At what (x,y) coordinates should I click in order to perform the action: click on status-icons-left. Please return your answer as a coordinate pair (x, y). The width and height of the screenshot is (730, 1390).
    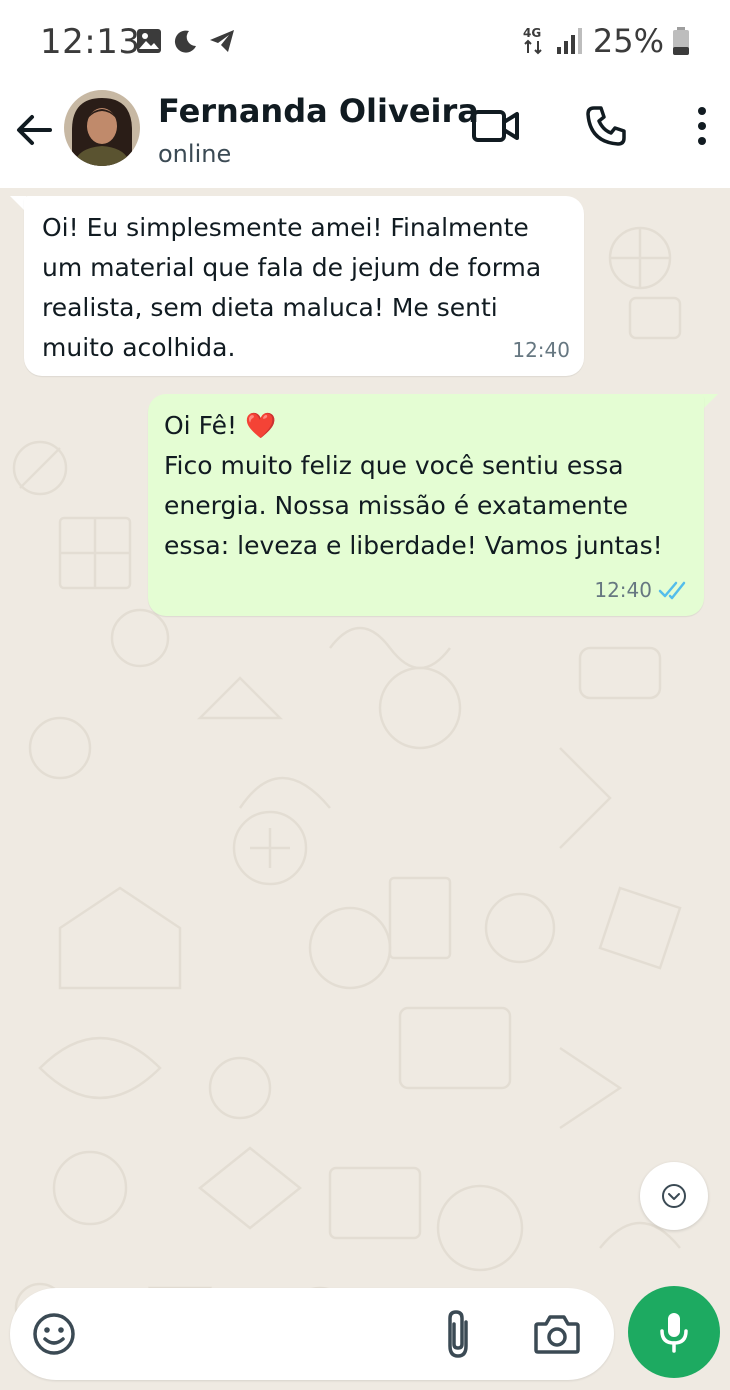
    Looking at the image, I should click on (186, 41).